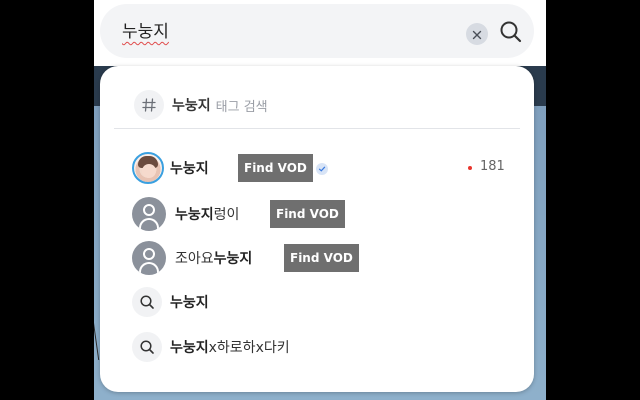 Image resolution: width=640 pixels, height=400 pixels. Describe the element at coordinates (322, 347) in the screenshot. I see `keyword-suggestion-item: 누눙지x하로하x다키` at that location.